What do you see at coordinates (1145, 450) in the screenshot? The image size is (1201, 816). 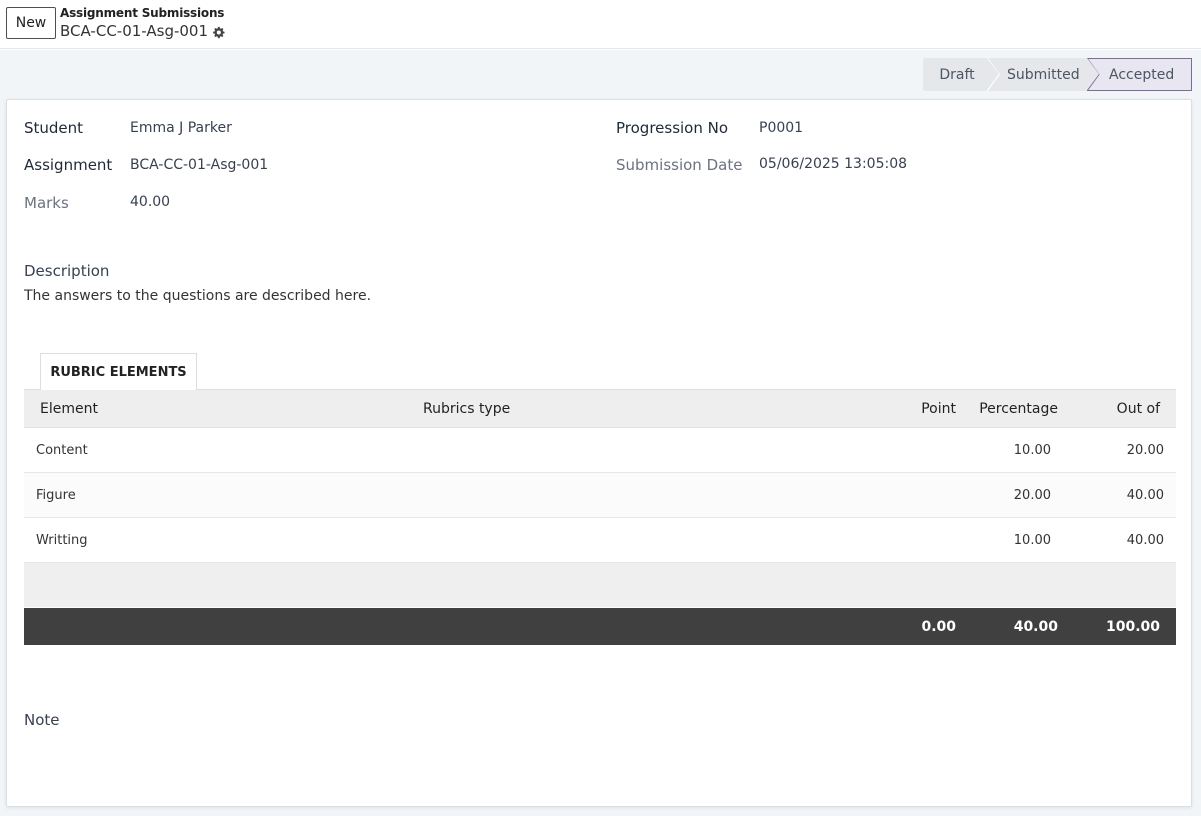 I see `cell-out-of: 20.00` at bounding box center [1145, 450].